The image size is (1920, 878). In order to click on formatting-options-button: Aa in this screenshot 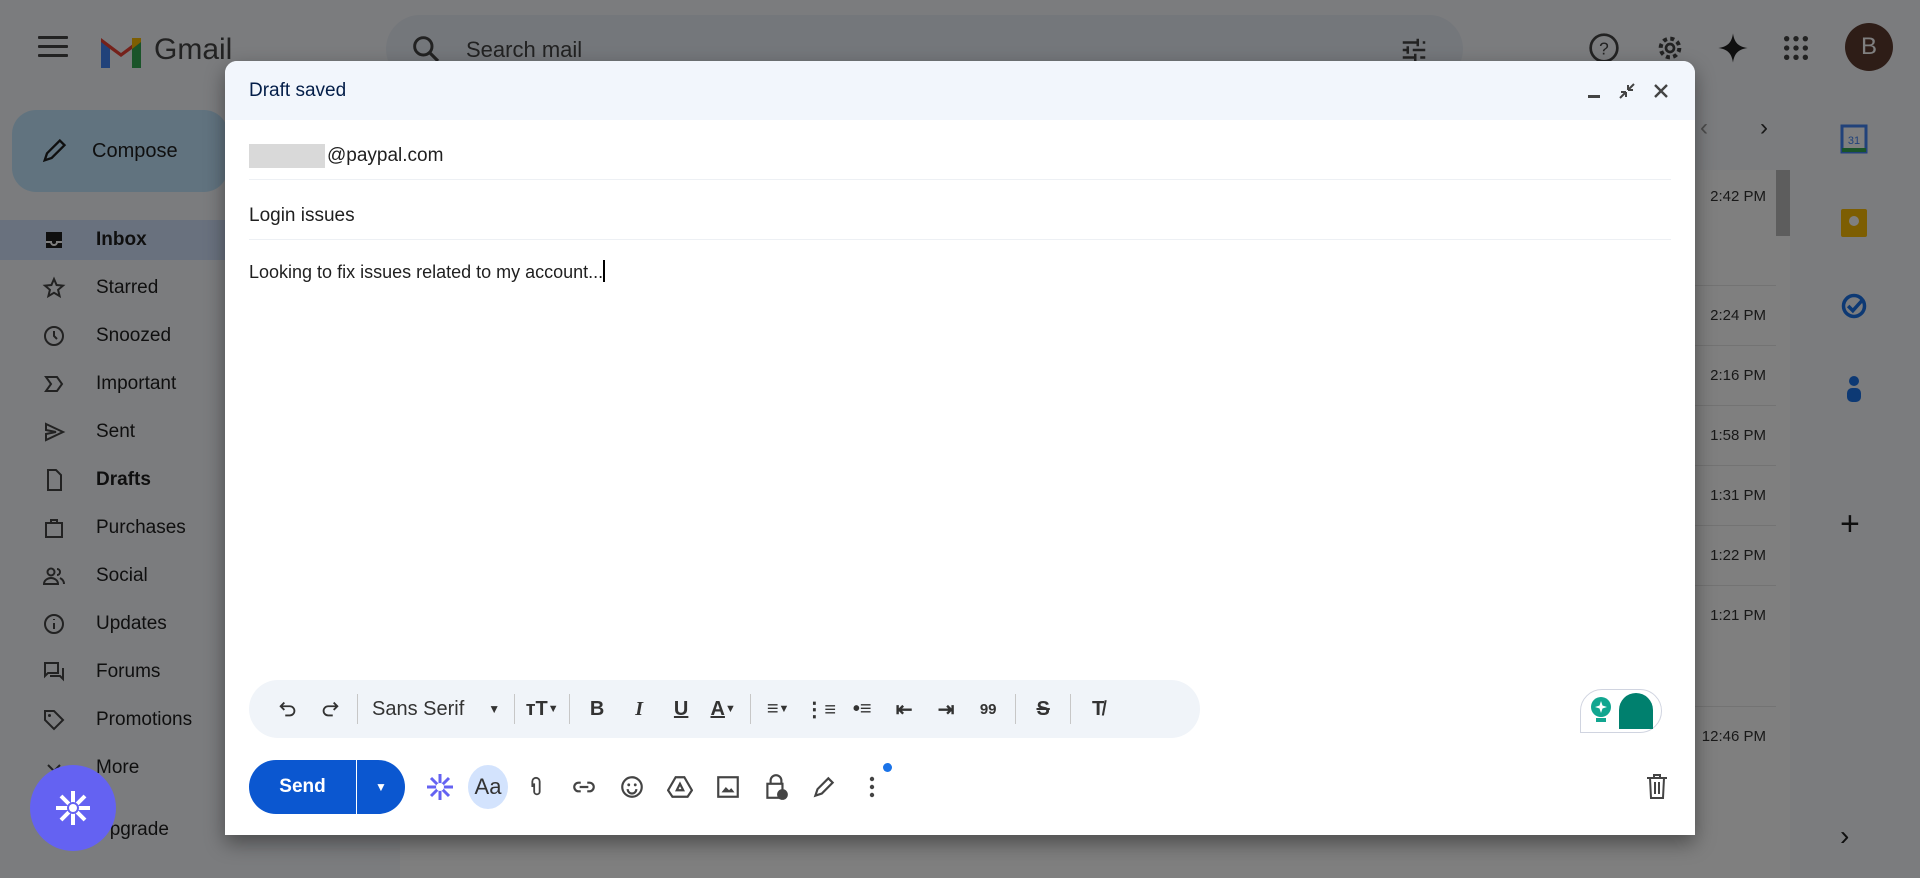, I will do `click(488, 787)`.